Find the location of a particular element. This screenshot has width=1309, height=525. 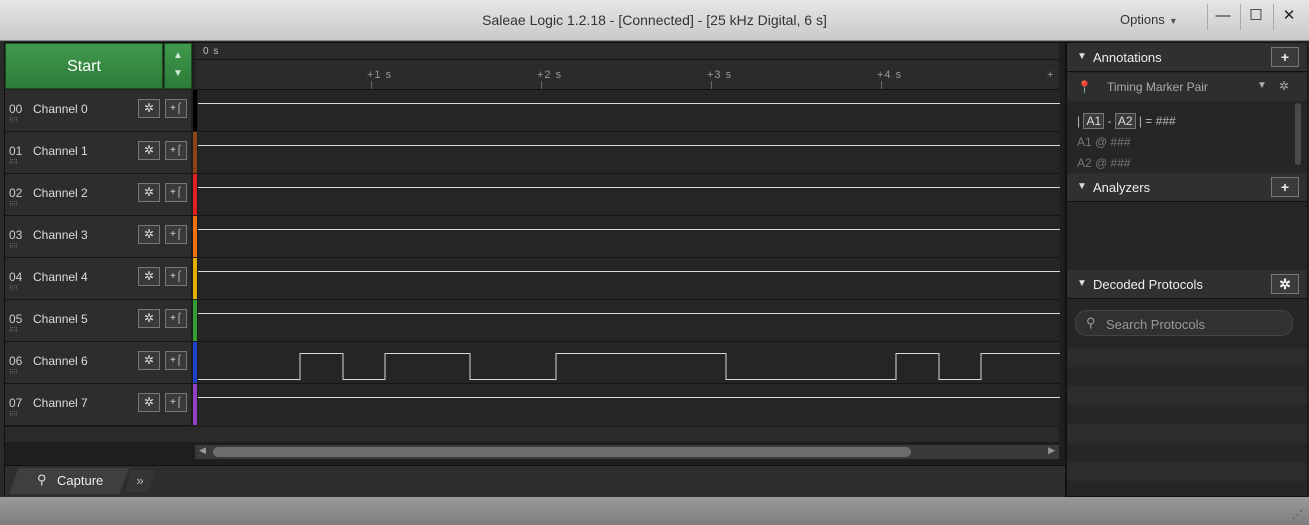

channel-number: 01 is located at coordinates (16, 151).